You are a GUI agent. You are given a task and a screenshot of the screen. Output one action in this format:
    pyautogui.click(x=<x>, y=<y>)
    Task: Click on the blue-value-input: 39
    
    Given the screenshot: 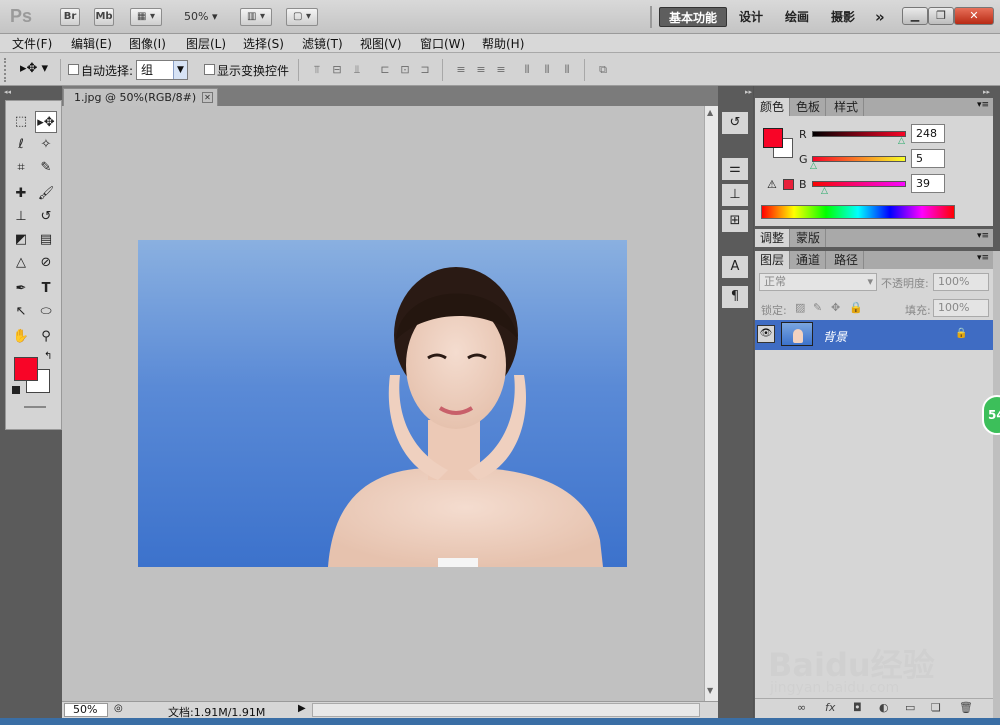 What is the action you would take?
    pyautogui.click(x=928, y=183)
    